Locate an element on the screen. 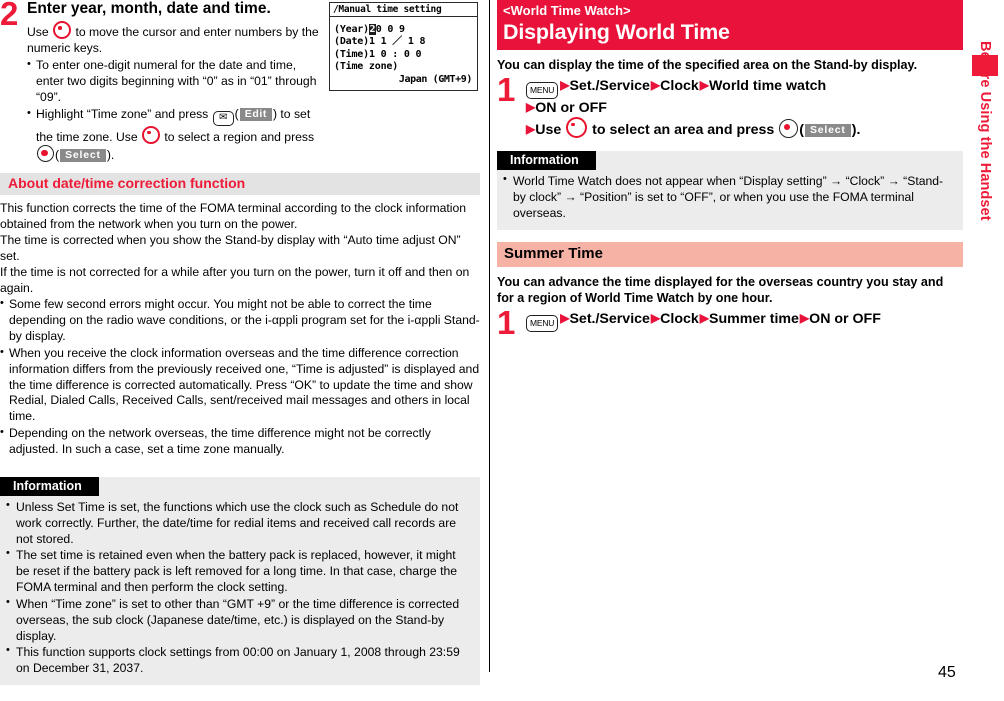 This screenshot has width=1004, height=701. date-value: 1 1 ／ 1 8 is located at coordinates (397, 42).